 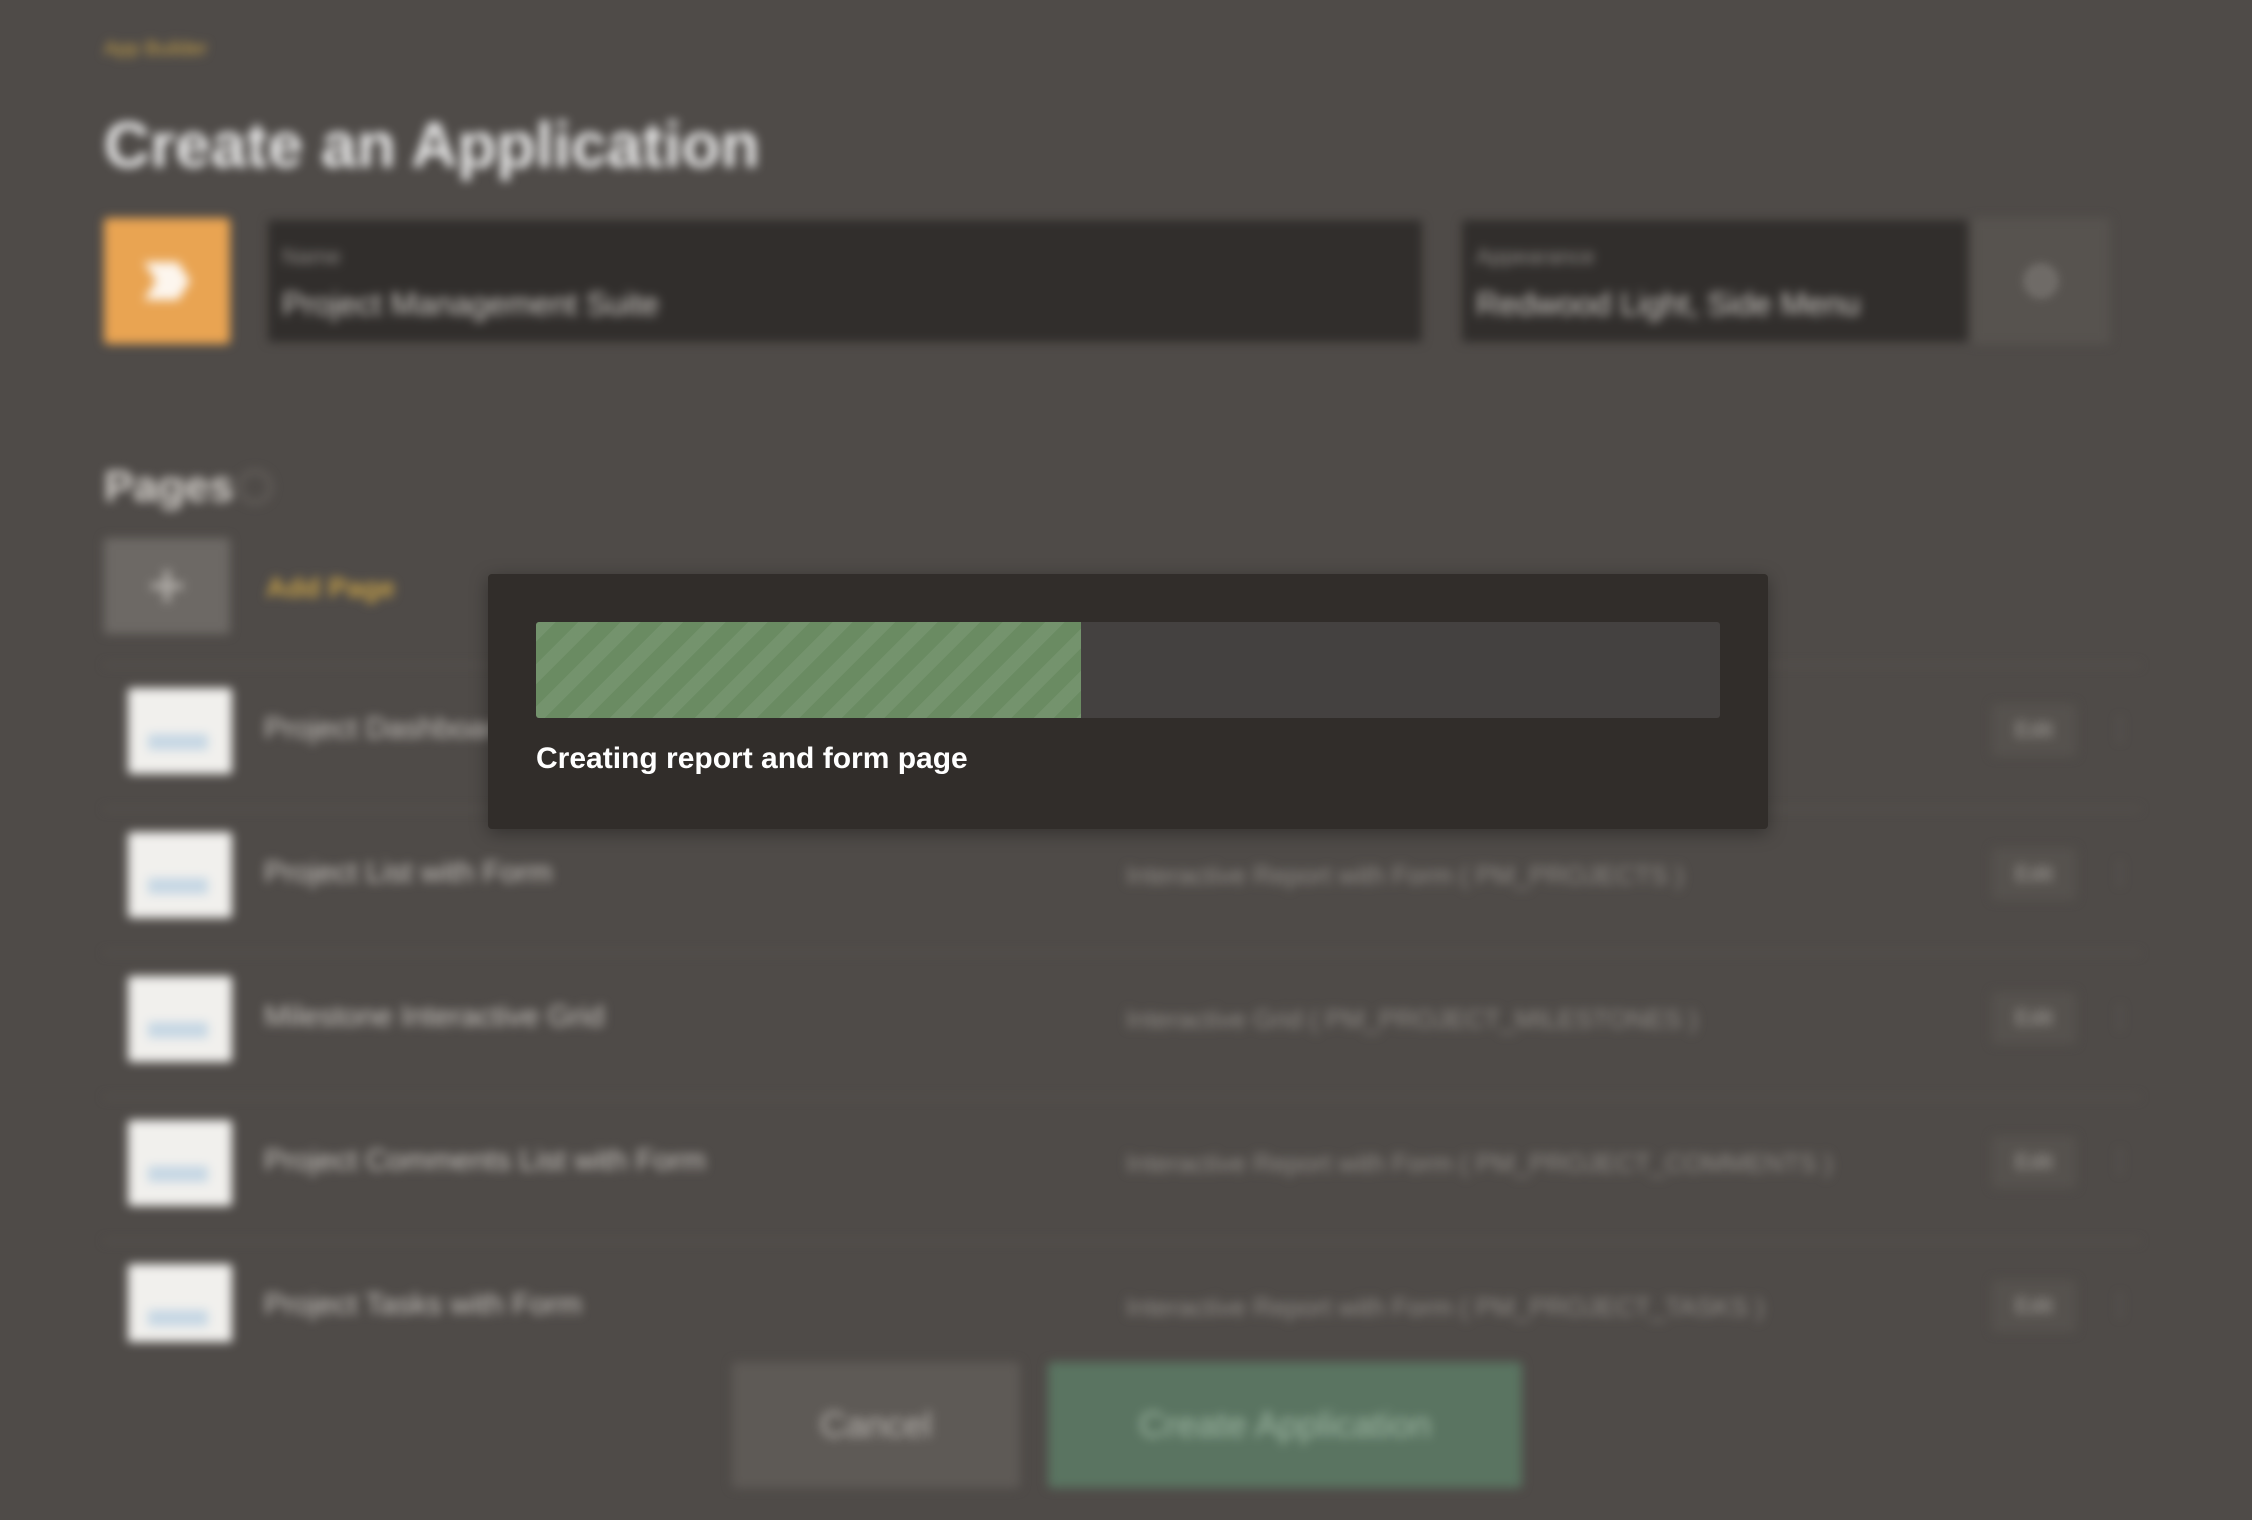 I want to click on gear-icon, so click(x=2041, y=281).